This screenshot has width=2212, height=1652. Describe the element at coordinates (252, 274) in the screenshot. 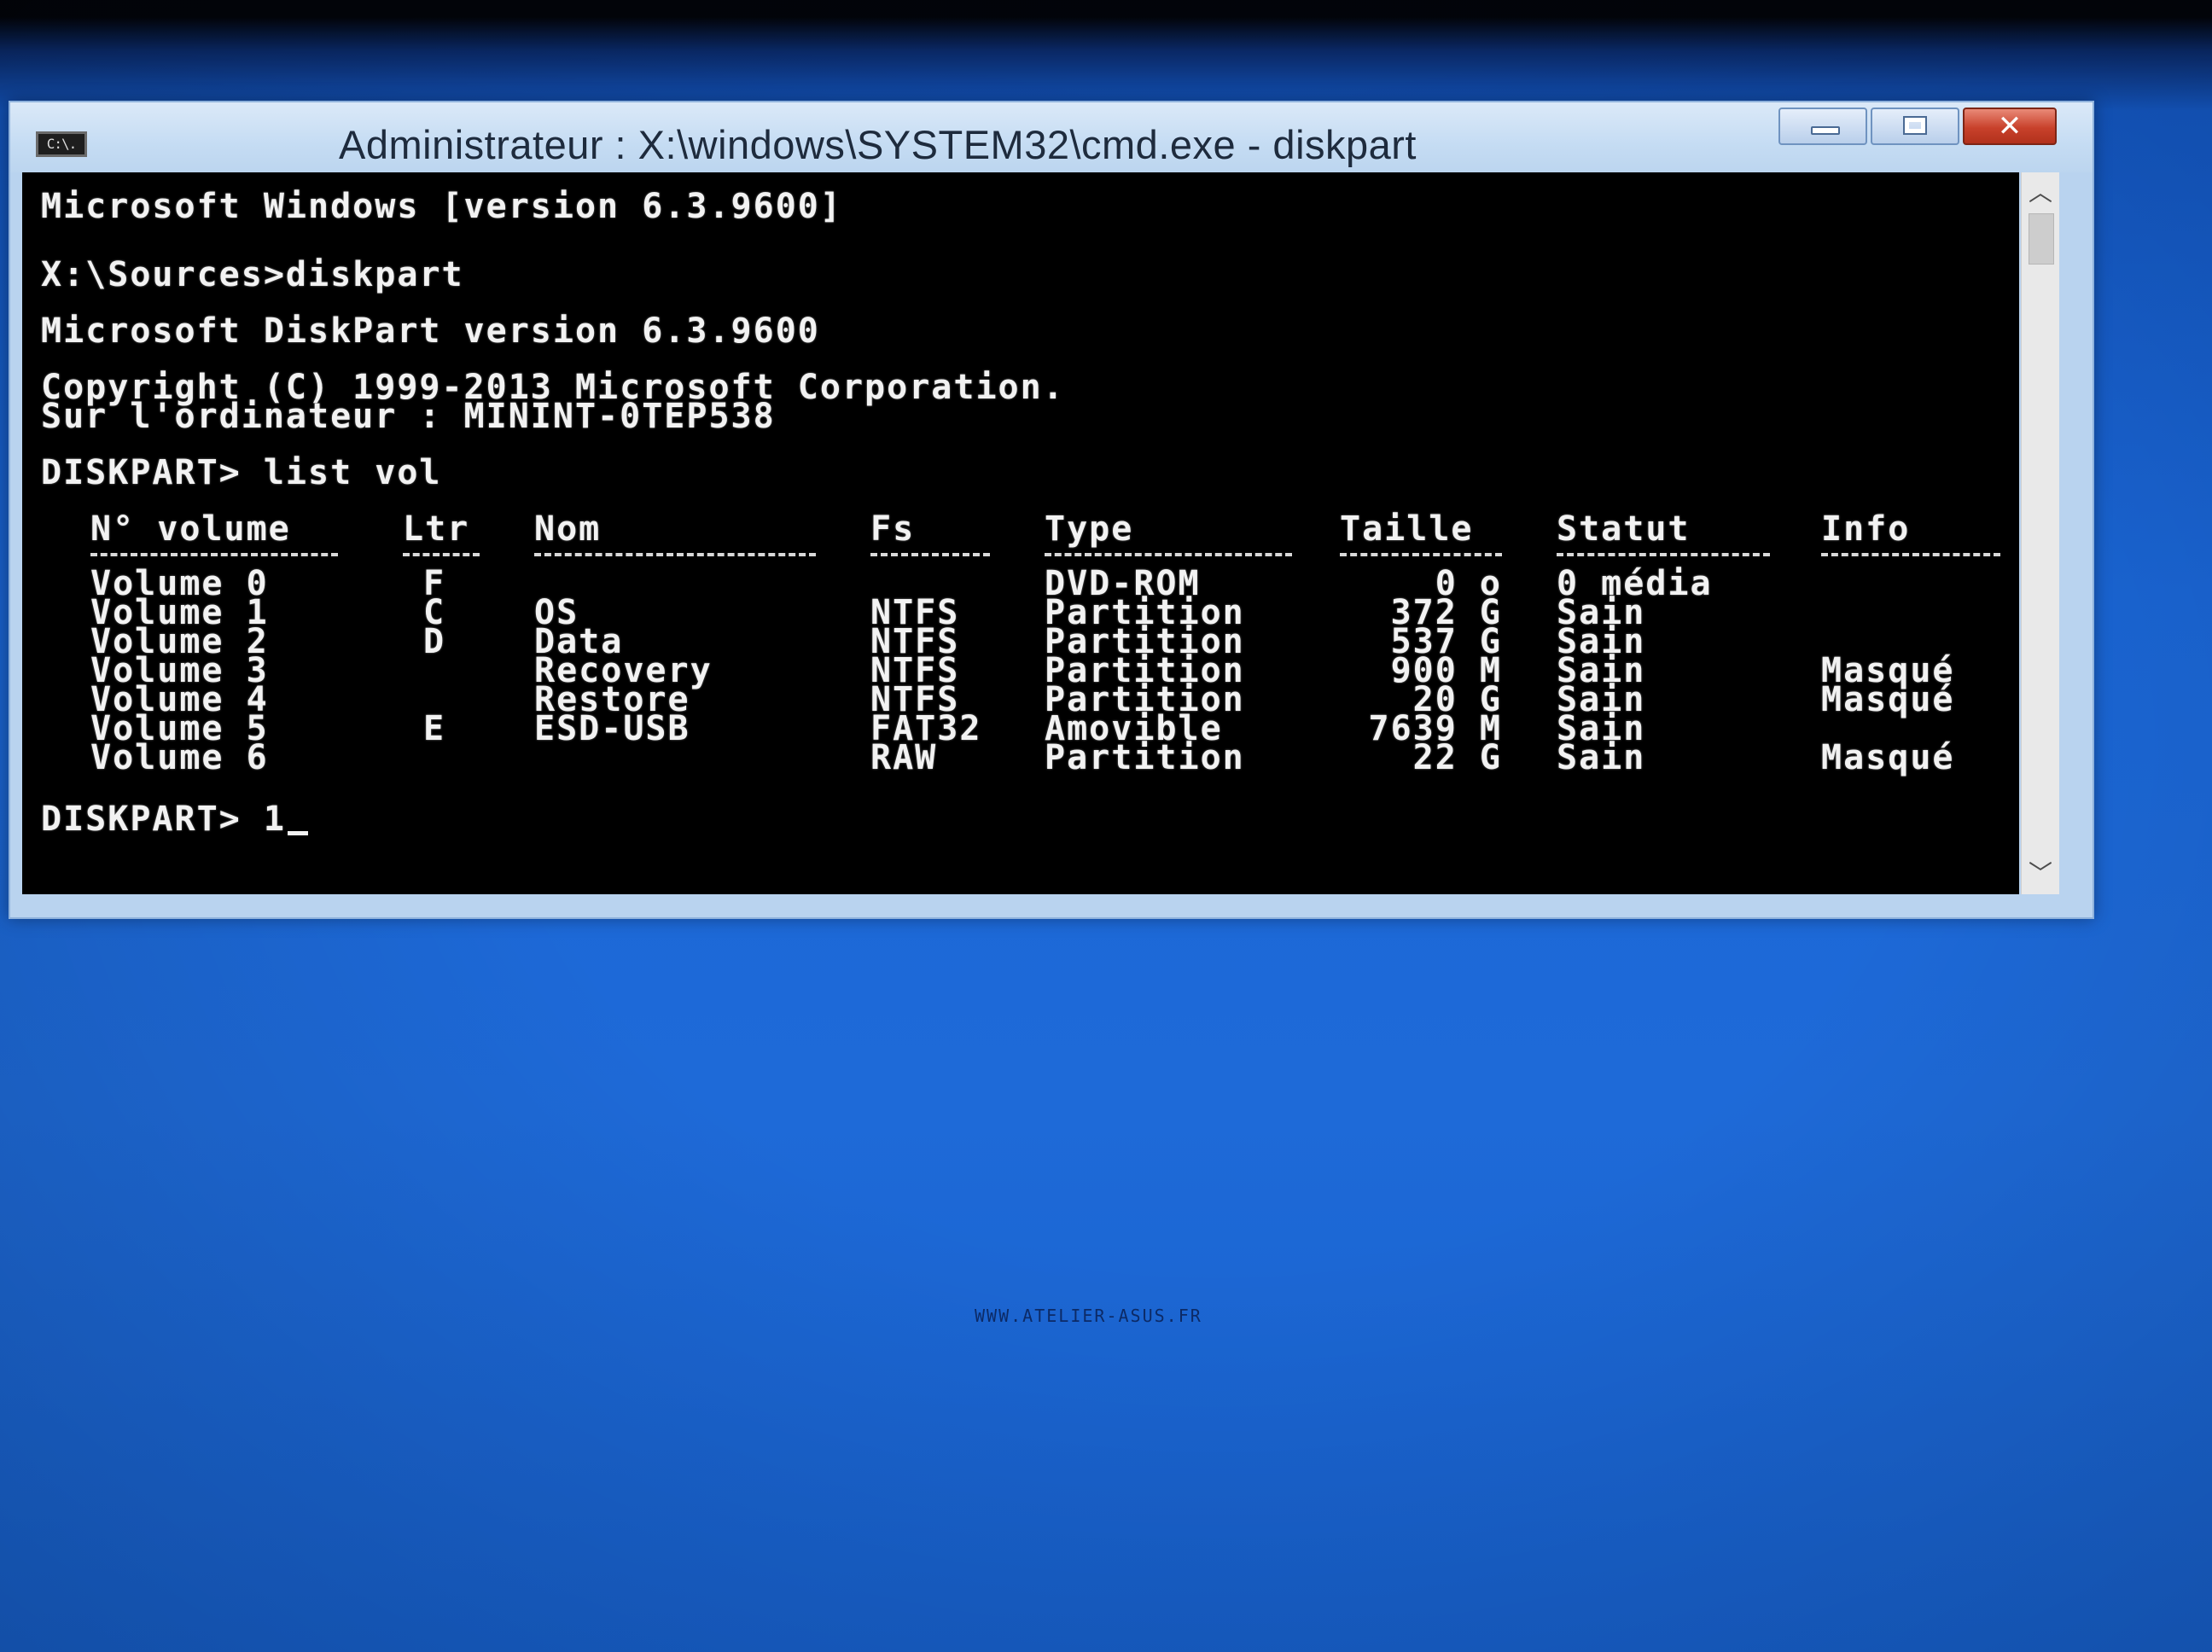

I see `console-line: X:\Sources>diskpart` at that location.